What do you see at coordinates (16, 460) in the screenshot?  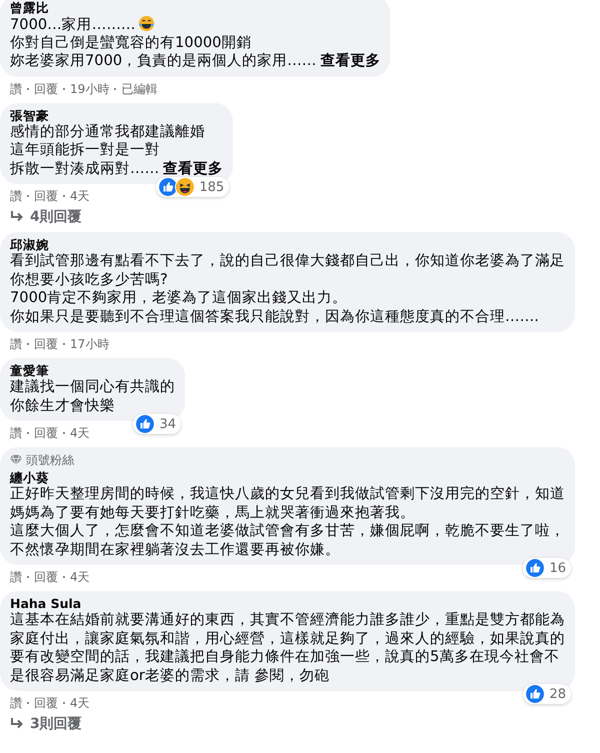 I see `diamond-icon` at bounding box center [16, 460].